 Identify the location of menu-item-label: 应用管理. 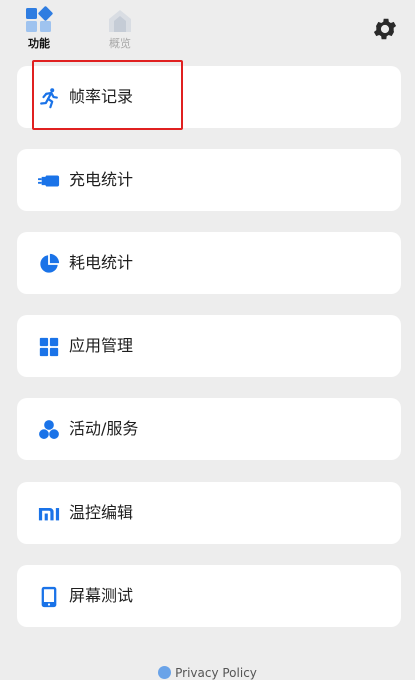
(101, 345).